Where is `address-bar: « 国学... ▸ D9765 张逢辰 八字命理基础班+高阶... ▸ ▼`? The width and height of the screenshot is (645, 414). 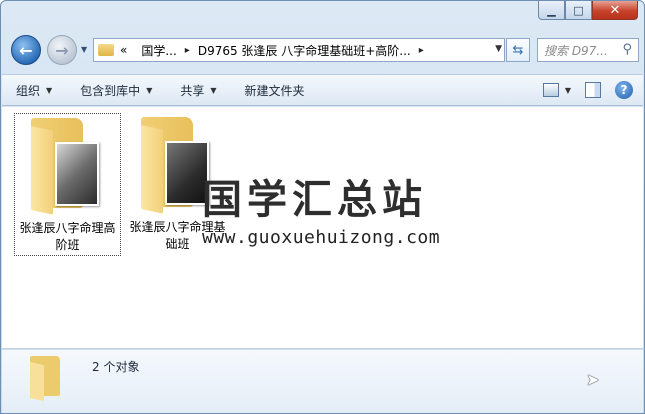
address-bar: « 国学... ▸ D9765 张逢辰 八字命理基础班+高阶... ▸ ▼ is located at coordinates (299, 50).